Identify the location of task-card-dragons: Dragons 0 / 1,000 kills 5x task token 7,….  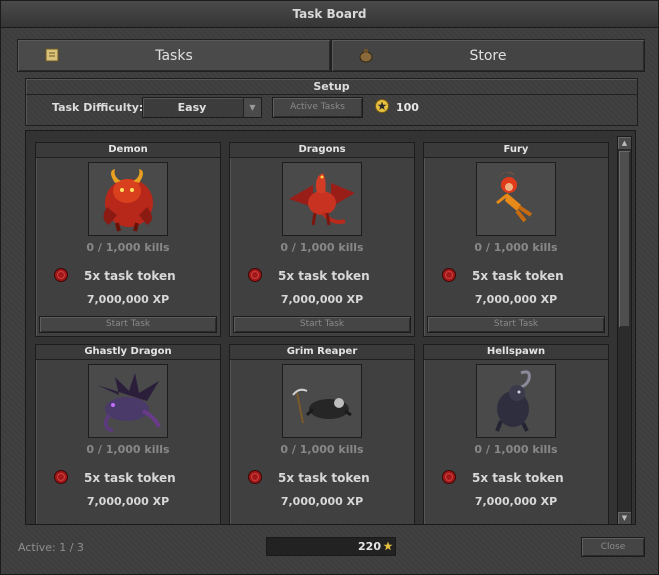
(322, 239).